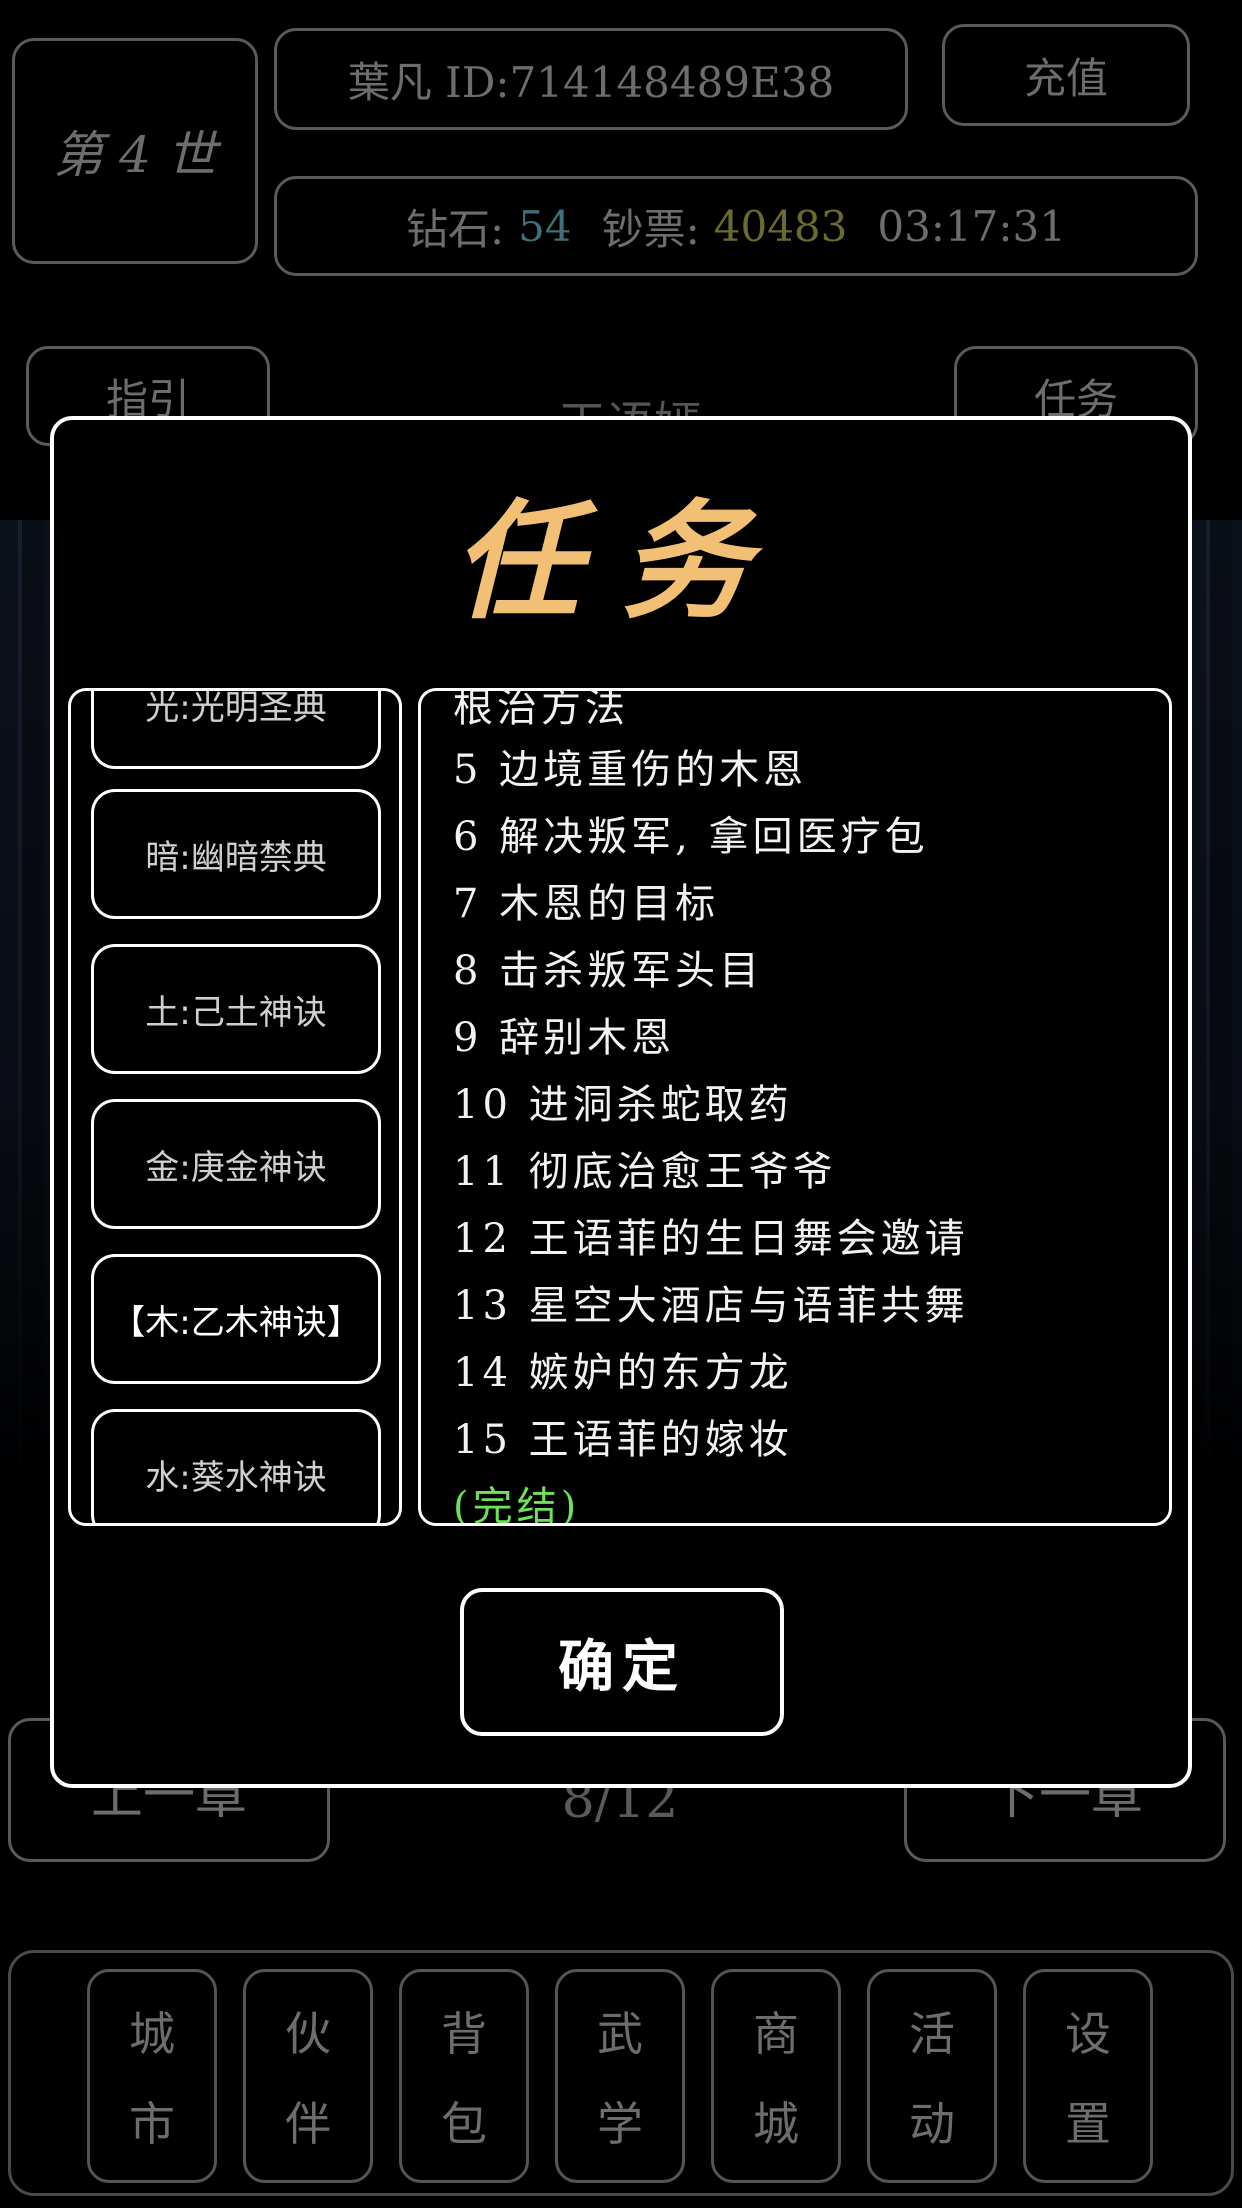  Describe the element at coordinates (932, 2124) in the screenshot. I see `nav-activity-bottom: 动` at that location.